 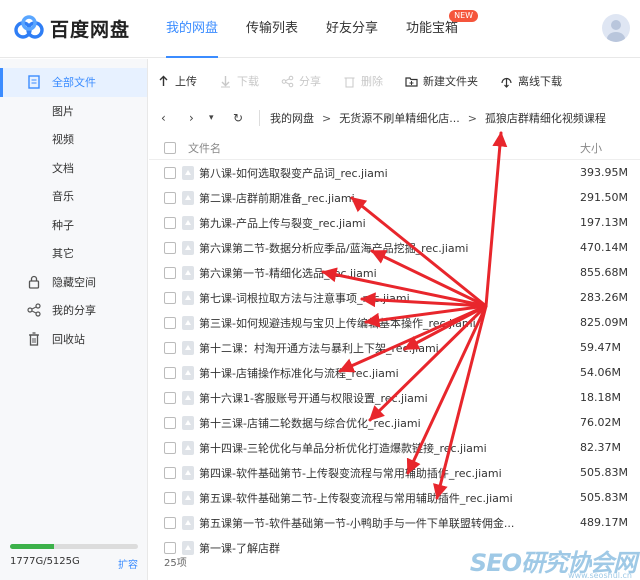 I want to click on expand-storage-link: 扩容, so click(x=128, y=563).